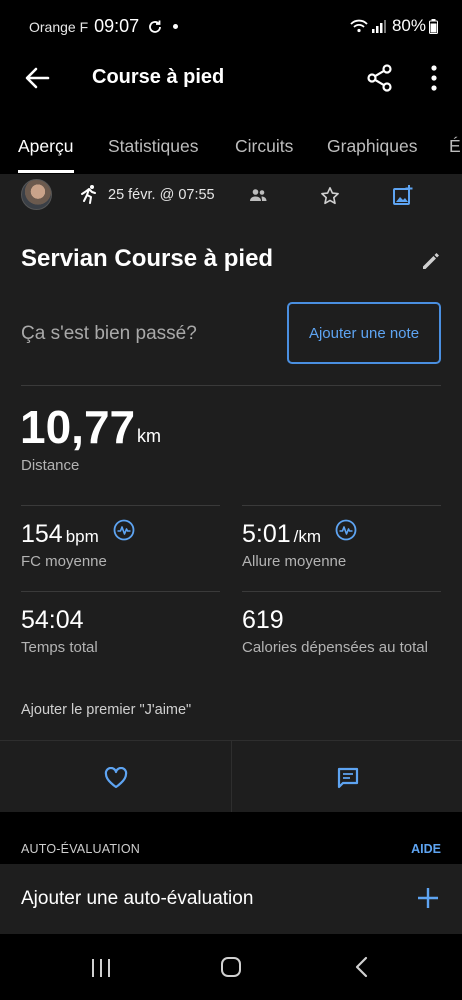 The width and height of the screenshot is (462, 1000). Describe the element at coordinates (45, 146) in the screenshot. I see `tab-apercu: Aperçu` at that location.